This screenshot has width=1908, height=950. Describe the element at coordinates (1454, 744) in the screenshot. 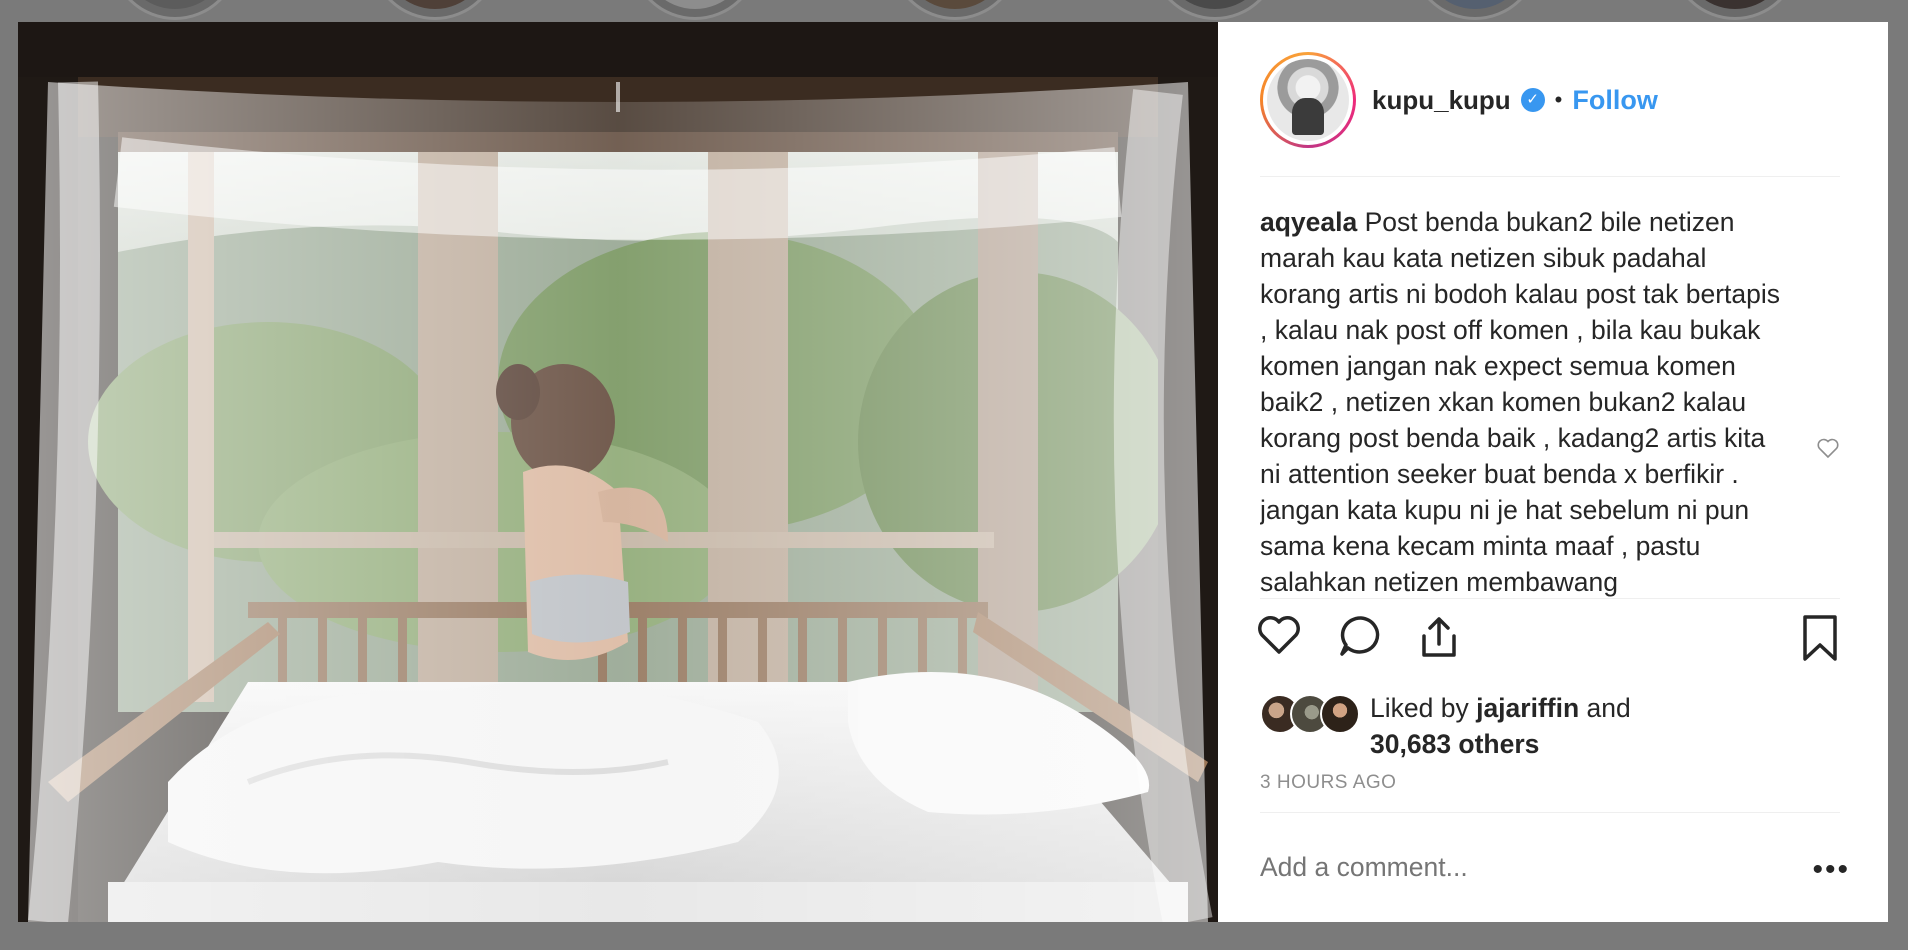

I see `likes-others-count: 30,683 others` at that location.